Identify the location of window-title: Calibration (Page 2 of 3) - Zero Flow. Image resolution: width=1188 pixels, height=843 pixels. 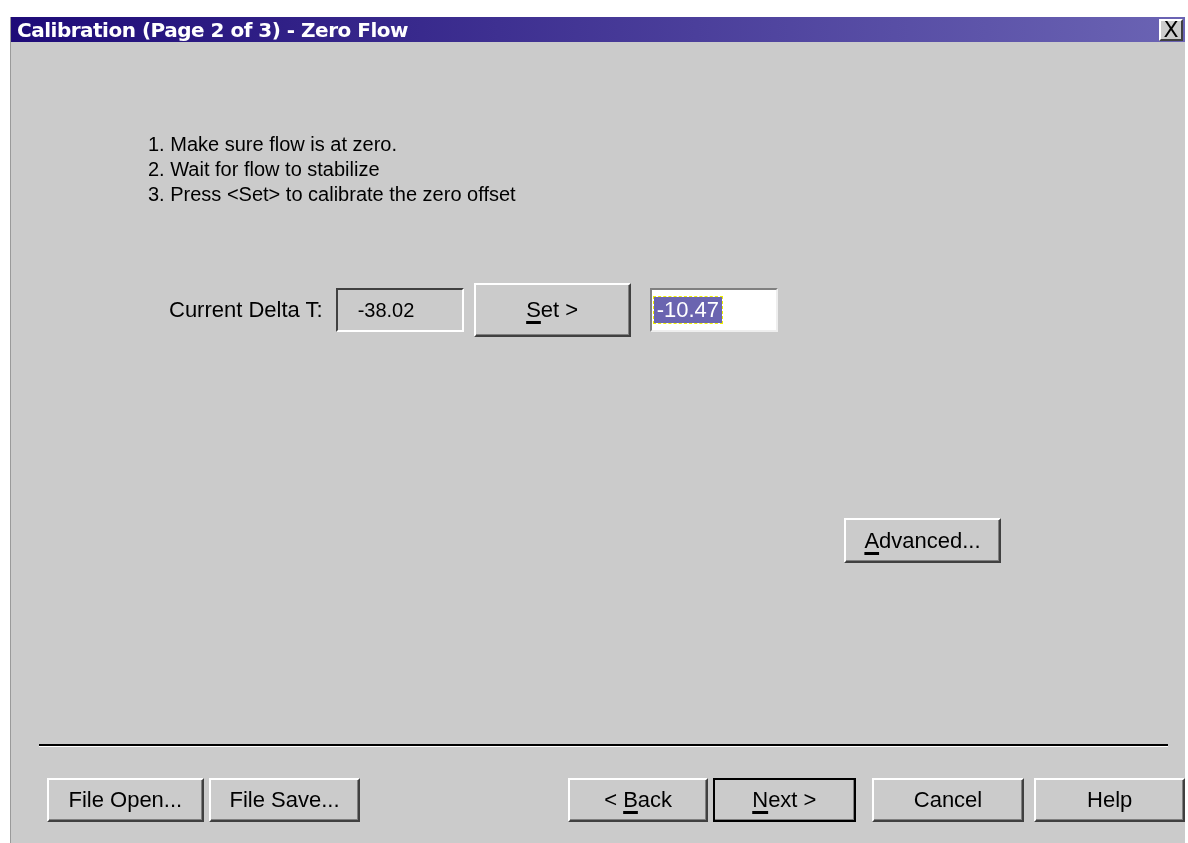
(212, 29).